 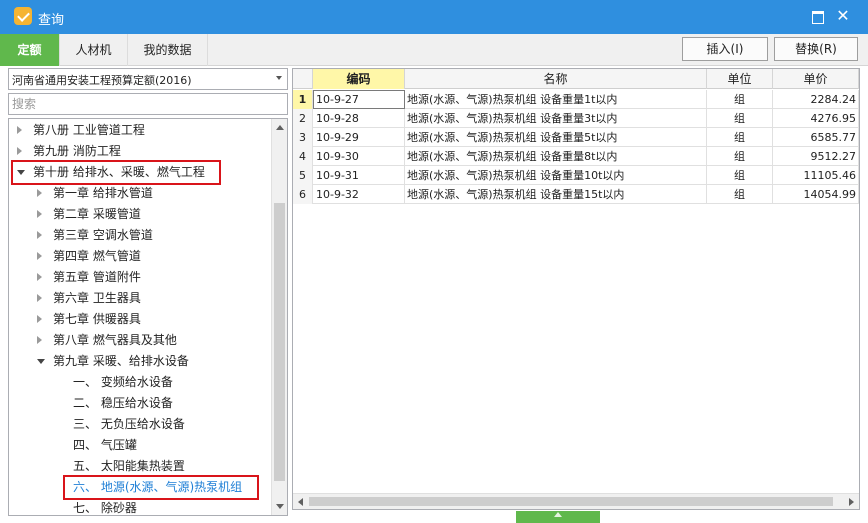 I want to click on cell-price: 11105.46, so click(x=816, y=175).